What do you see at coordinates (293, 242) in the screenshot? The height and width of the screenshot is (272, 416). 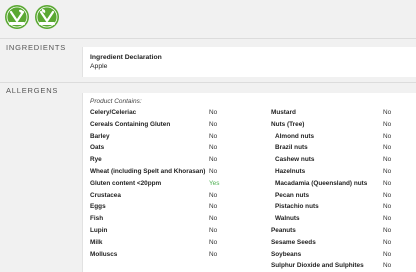 I see `allergen-name: Sesame Seeds` at bounding box center [293, 242].